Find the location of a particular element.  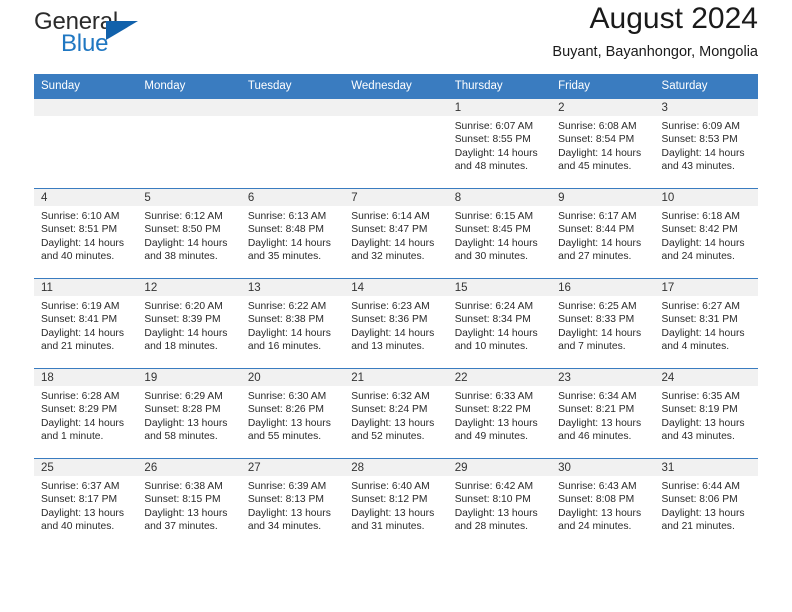

detail-line-sunset: Sunset: 8:50 PM is located at coordinates (182, 230).